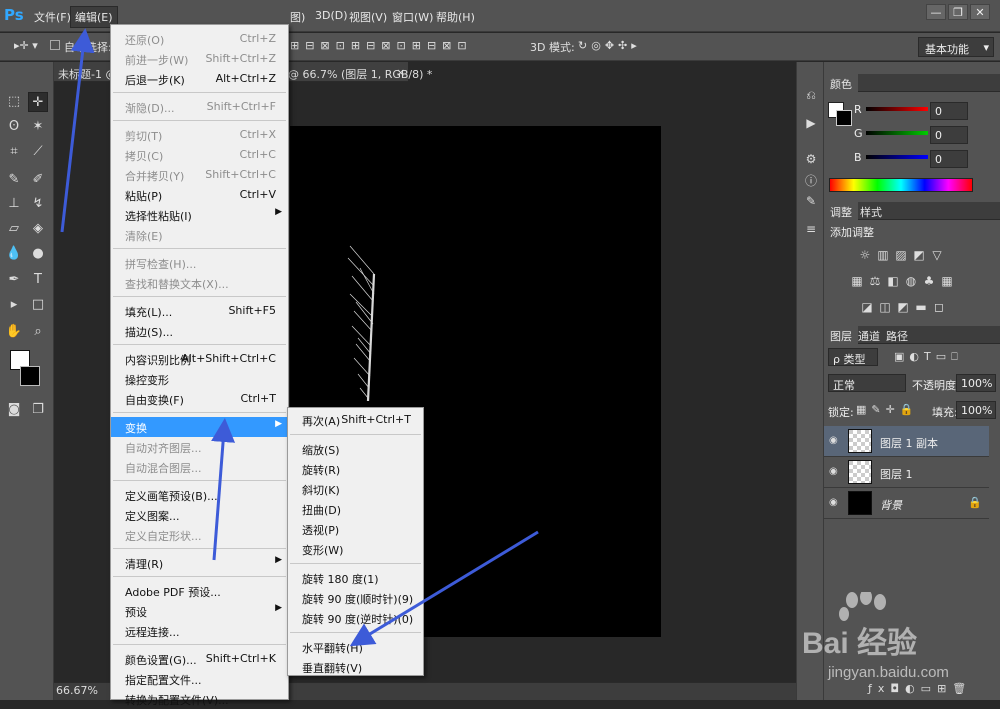  What do you see at coordinates (297, 17) in the screenshot?
I see `menu-partial: 图)` at bounding box center [297, 17].